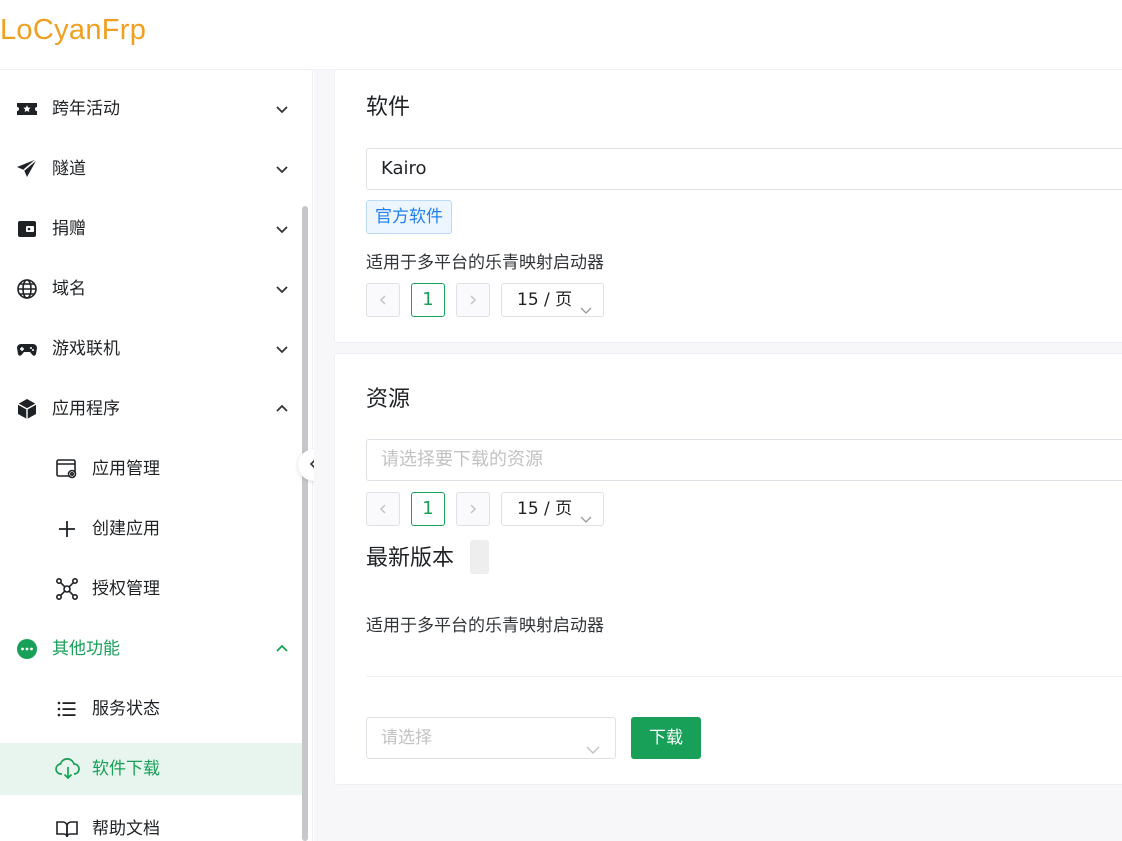 The width and height of the screenshot is (1122, 841). Describe the element at coordinates (151, 229) in the screenshot. I see `sidebar-item-donate: 捐赠` at that location.